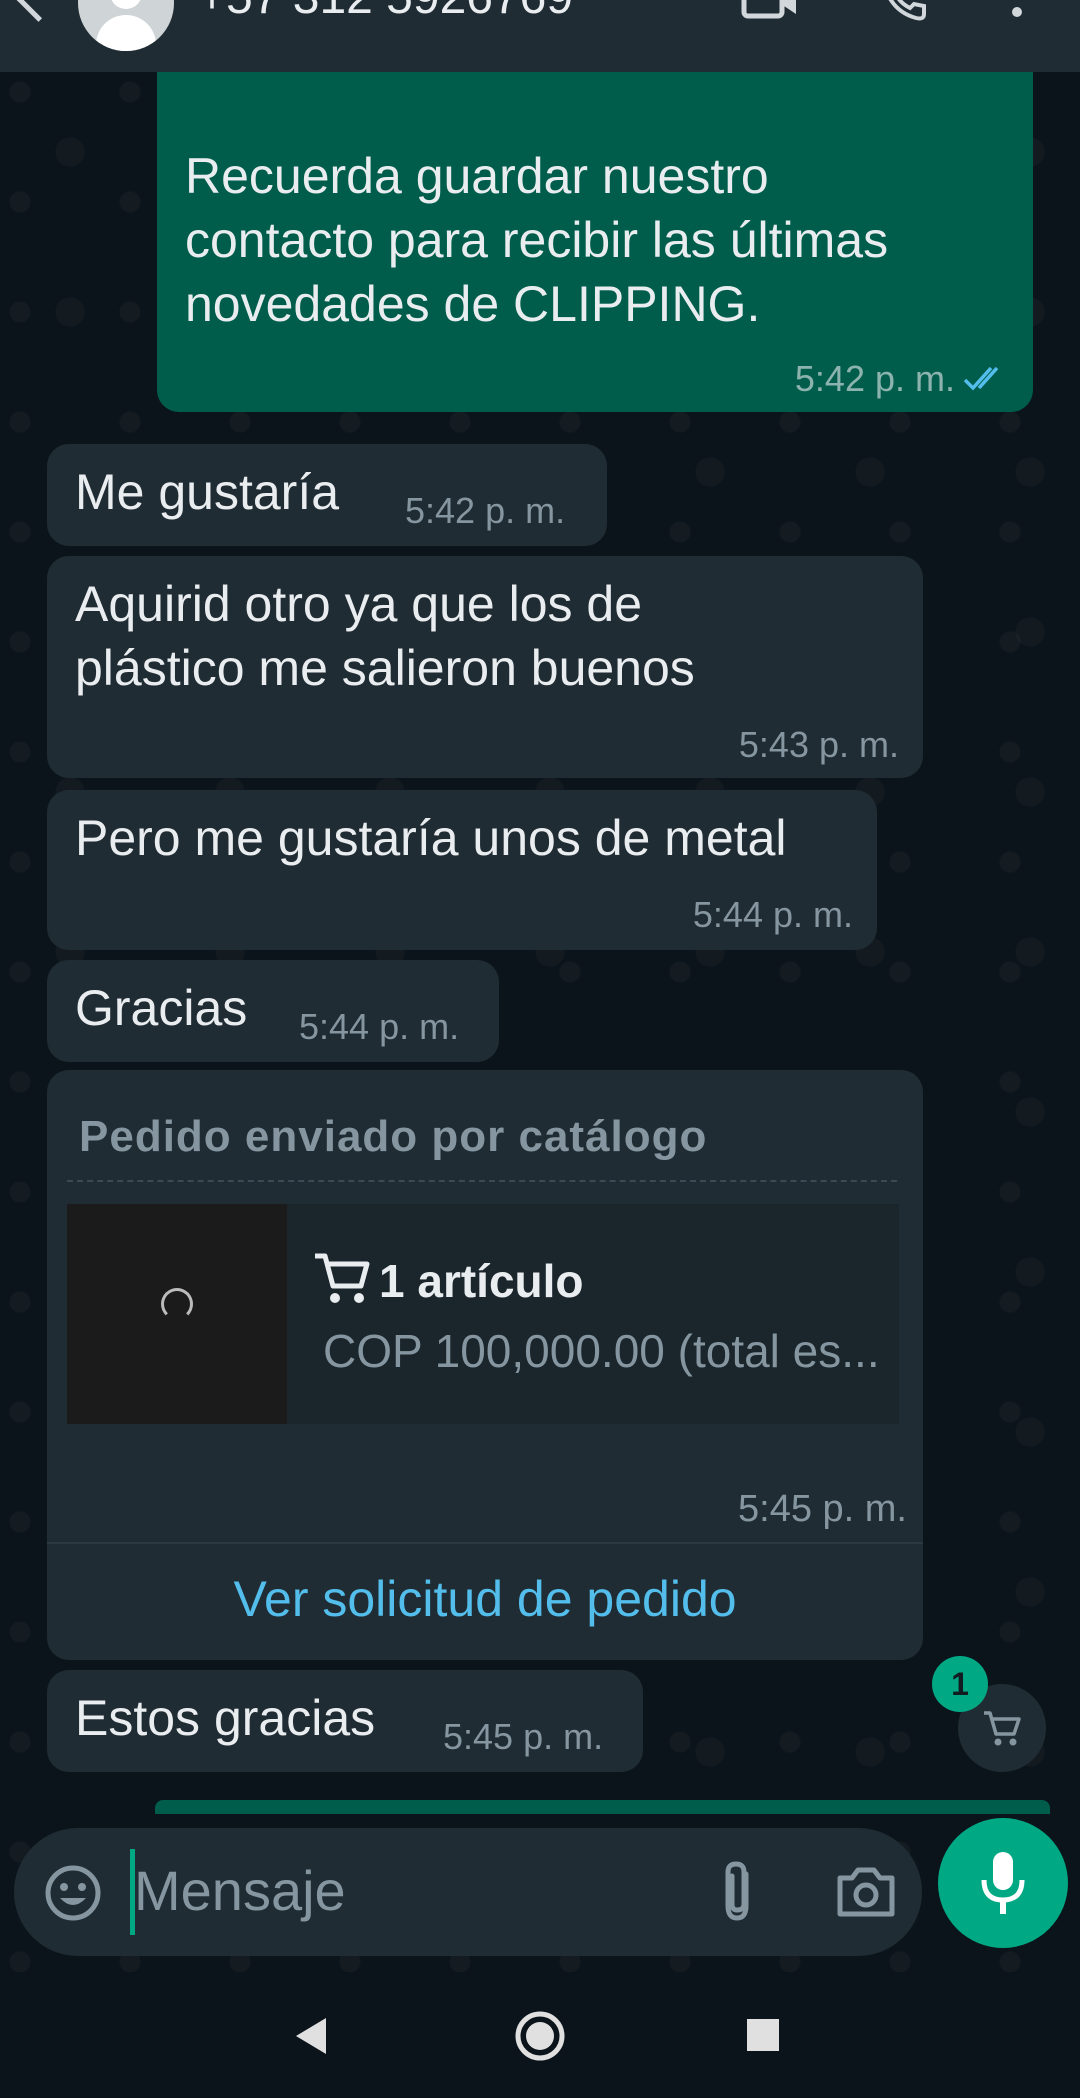  I want to click on message-bubble-incoming: Me gustaría 5:42 p. m., so click(327, 495).